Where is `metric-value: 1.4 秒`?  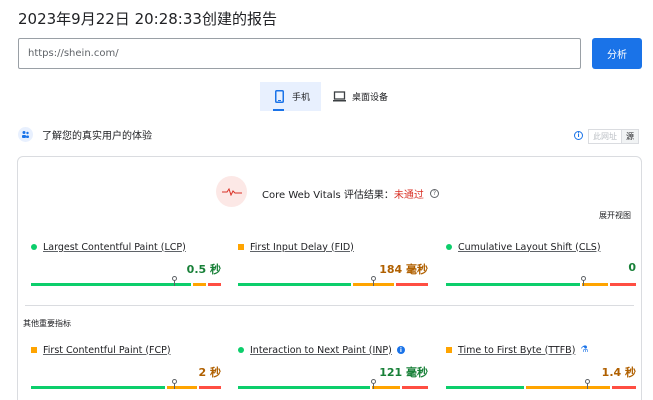
metric-value: 1.4 秒 is located at coordinates (618, 372).